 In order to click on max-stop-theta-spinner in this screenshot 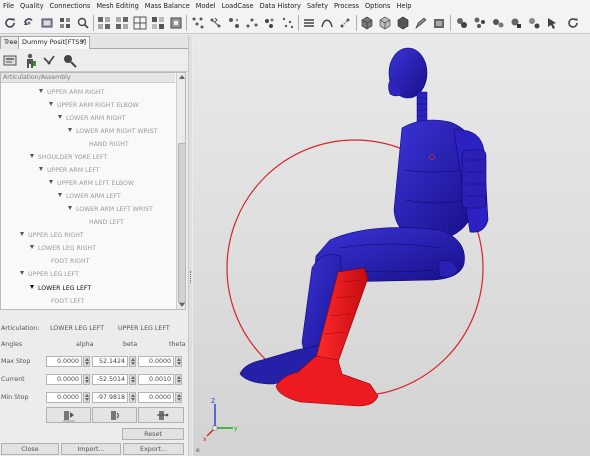, I will do `click(178, 361)`.